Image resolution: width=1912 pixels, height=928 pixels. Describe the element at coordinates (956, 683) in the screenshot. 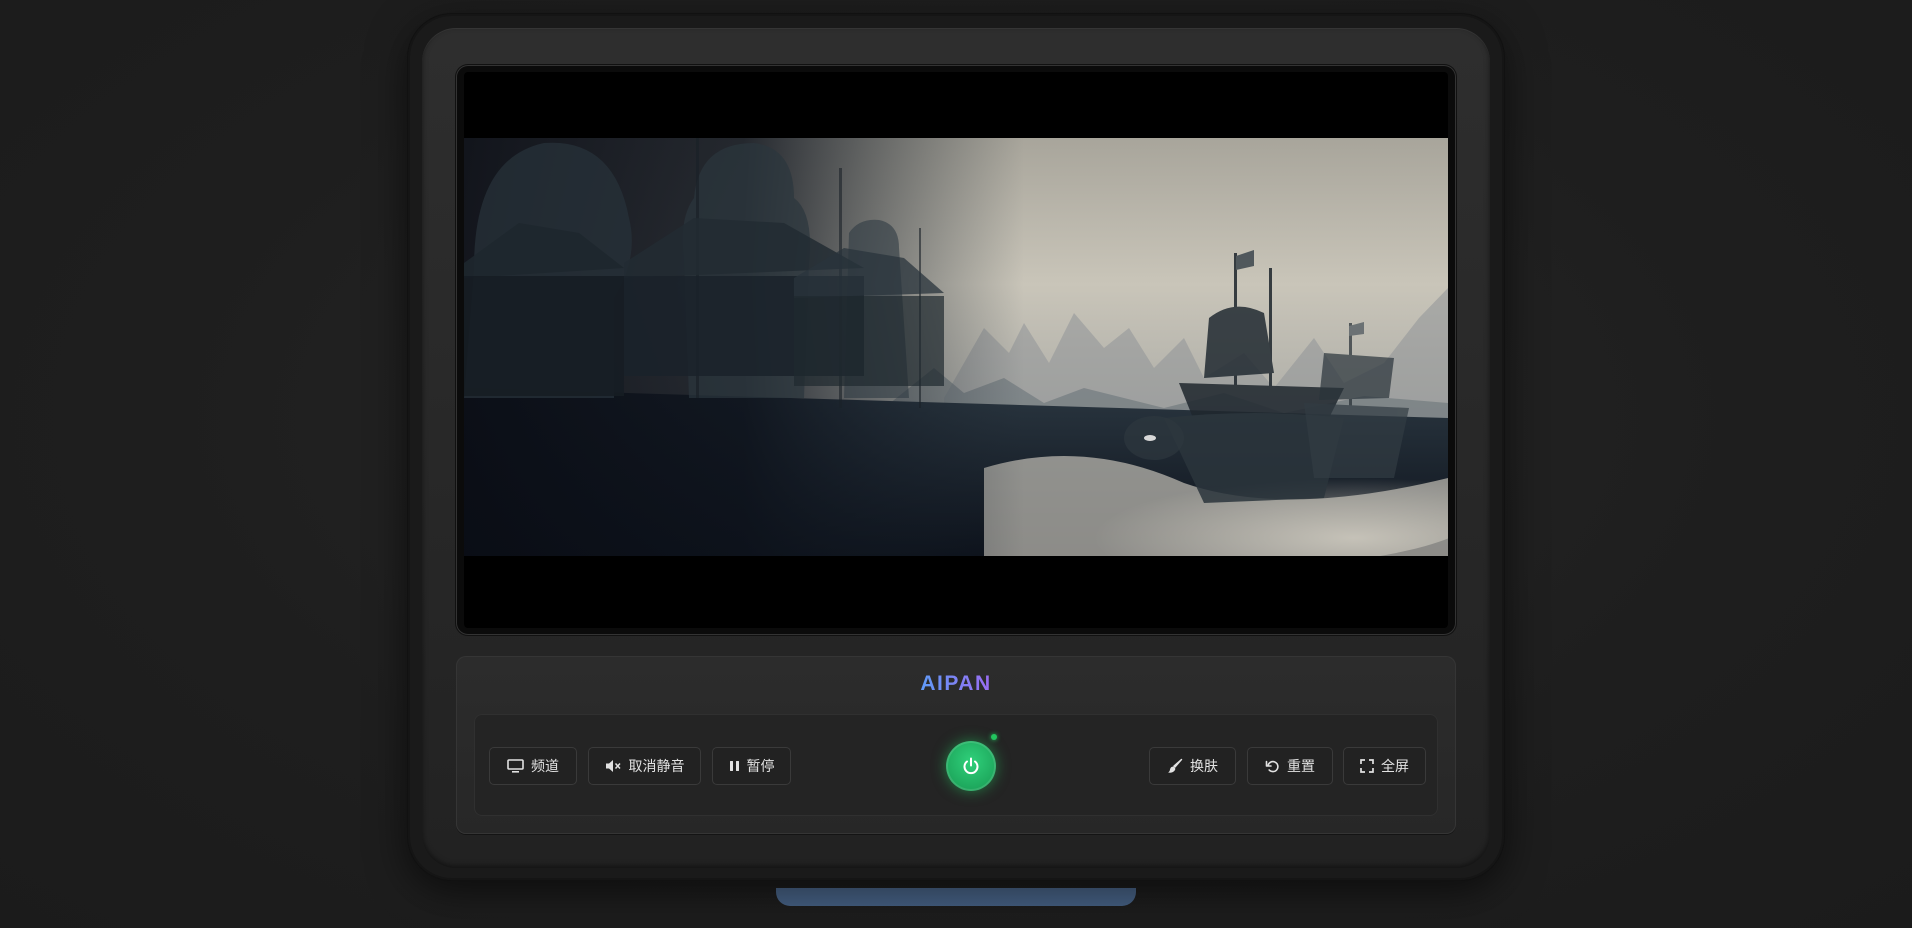

I see `brand-logo: AIPAN` at that location.